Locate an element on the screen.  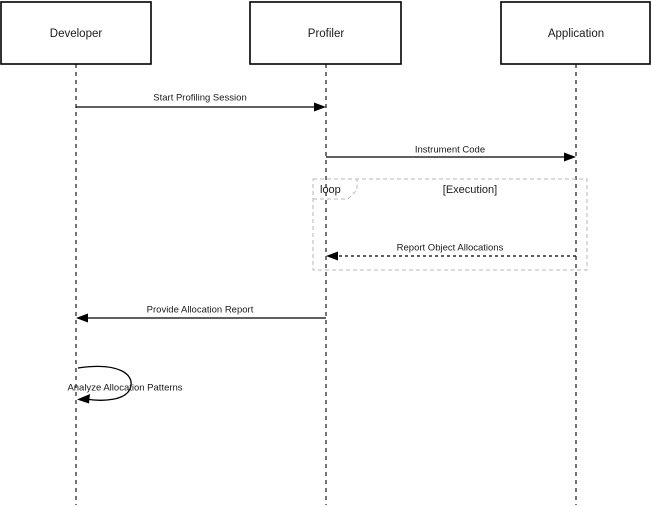
message-label: Report Object Allocations is located at coordinates (450, 248).